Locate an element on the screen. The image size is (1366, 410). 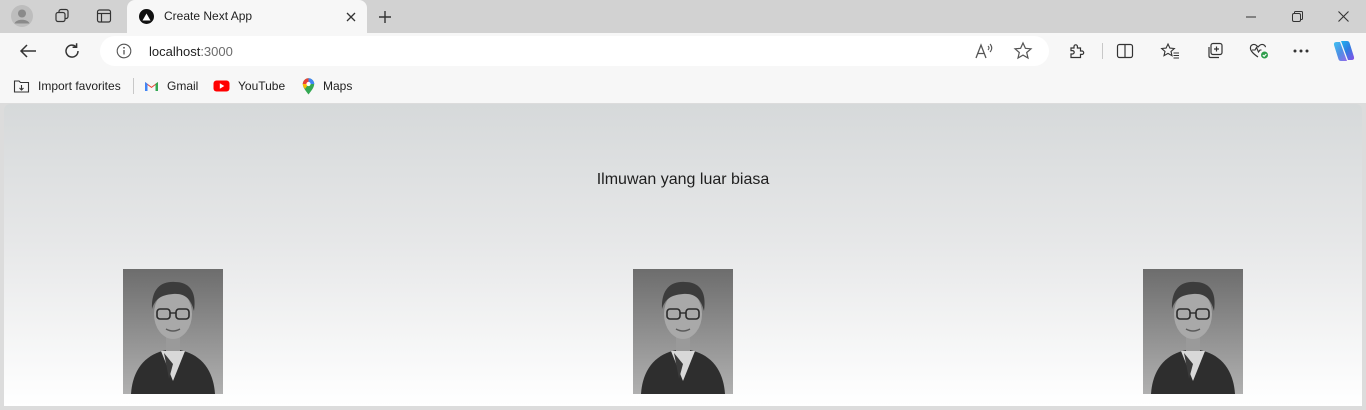
favorites-button is located at coordinates (1170, 51).